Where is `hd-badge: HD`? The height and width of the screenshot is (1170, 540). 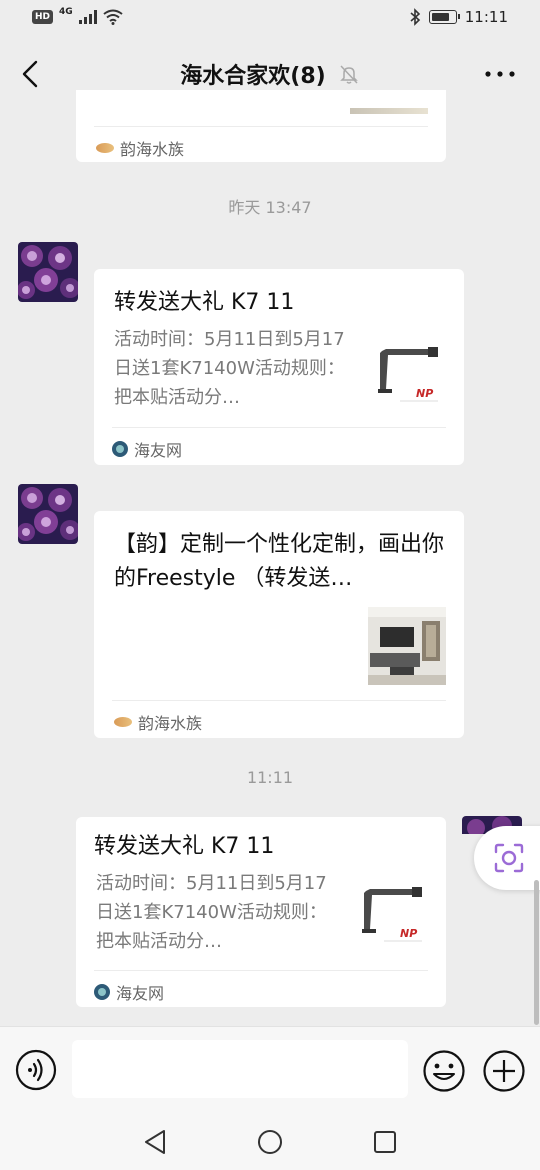 hd-badge: HD is located at coordinates (43, 17).